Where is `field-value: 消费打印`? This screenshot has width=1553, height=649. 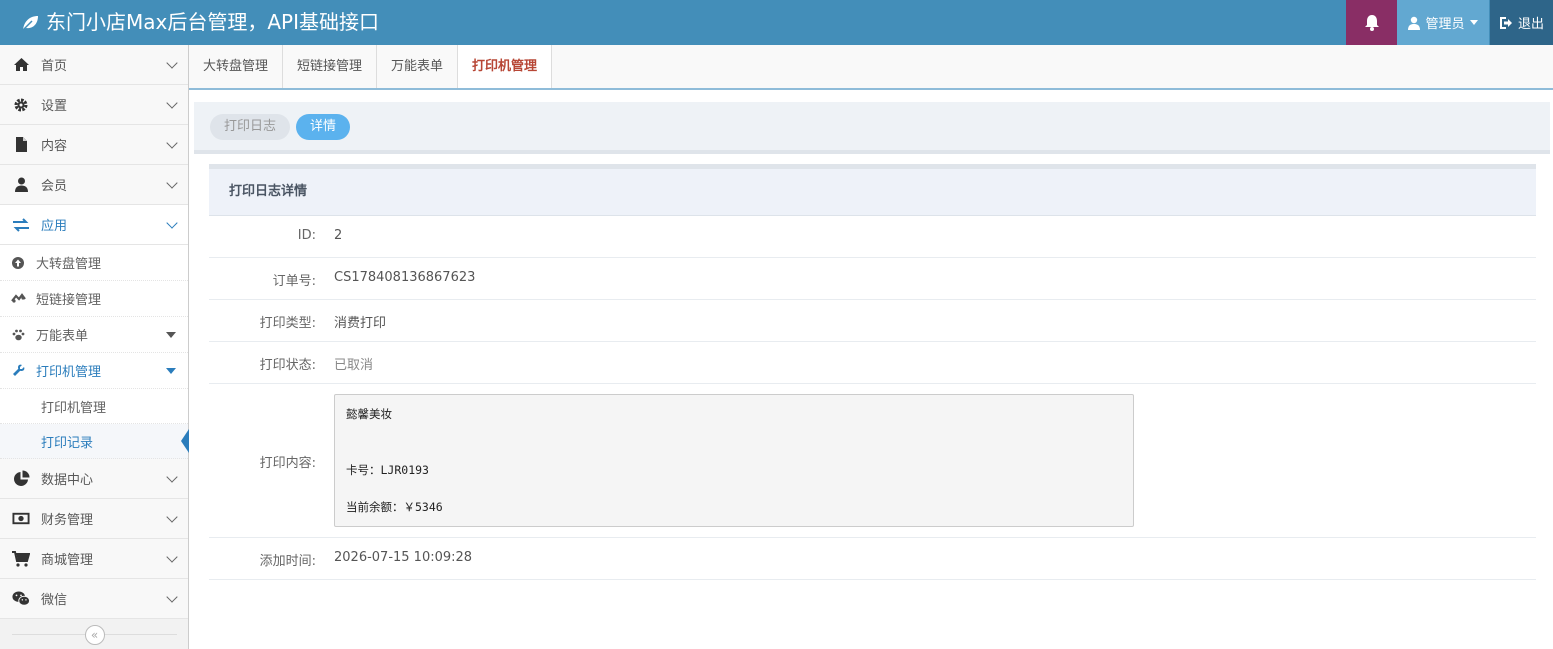 field-value: 消费打印 is located at coordinates (360, 323).